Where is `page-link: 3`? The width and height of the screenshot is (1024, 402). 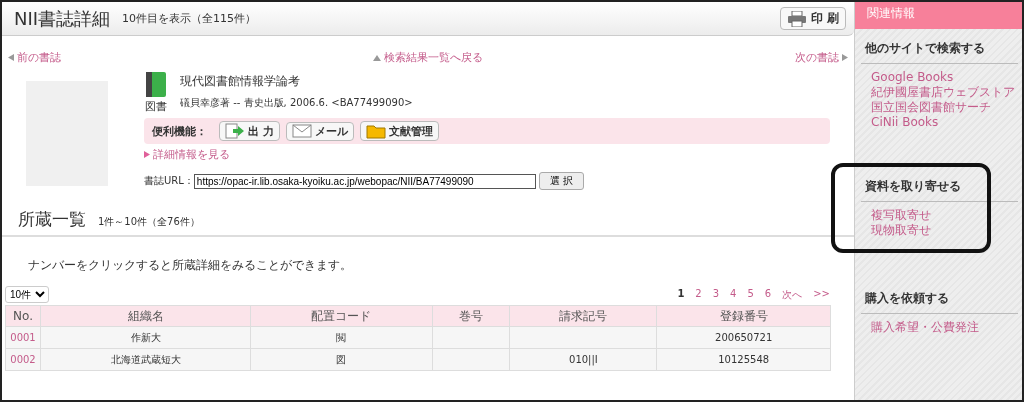
page-link: 3 is located at coordinates (716, 294).